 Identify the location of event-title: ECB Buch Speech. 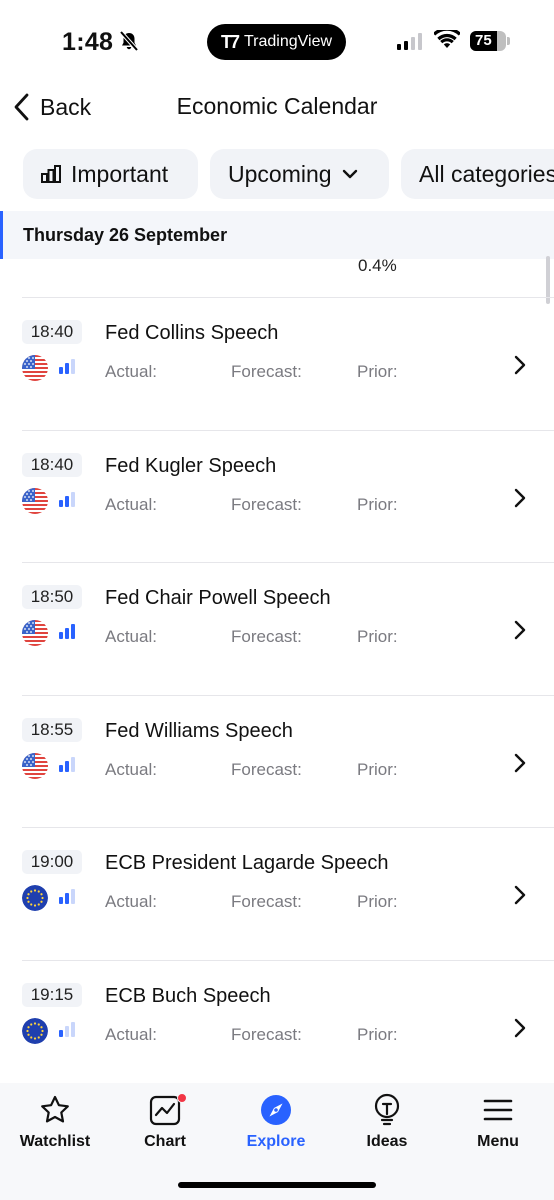
(188, 995).